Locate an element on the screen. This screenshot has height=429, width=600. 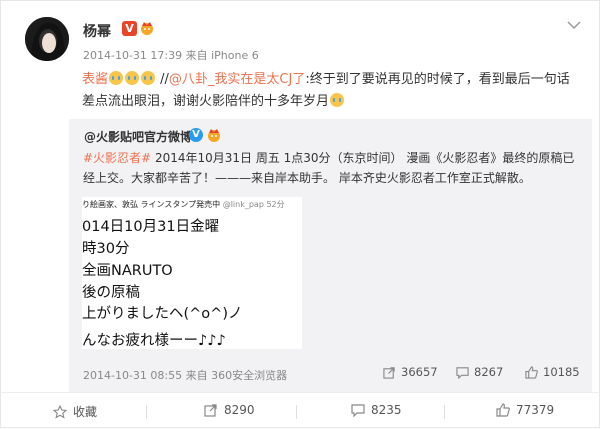
comment-button: 8235 is located at coordinates (376, 410).